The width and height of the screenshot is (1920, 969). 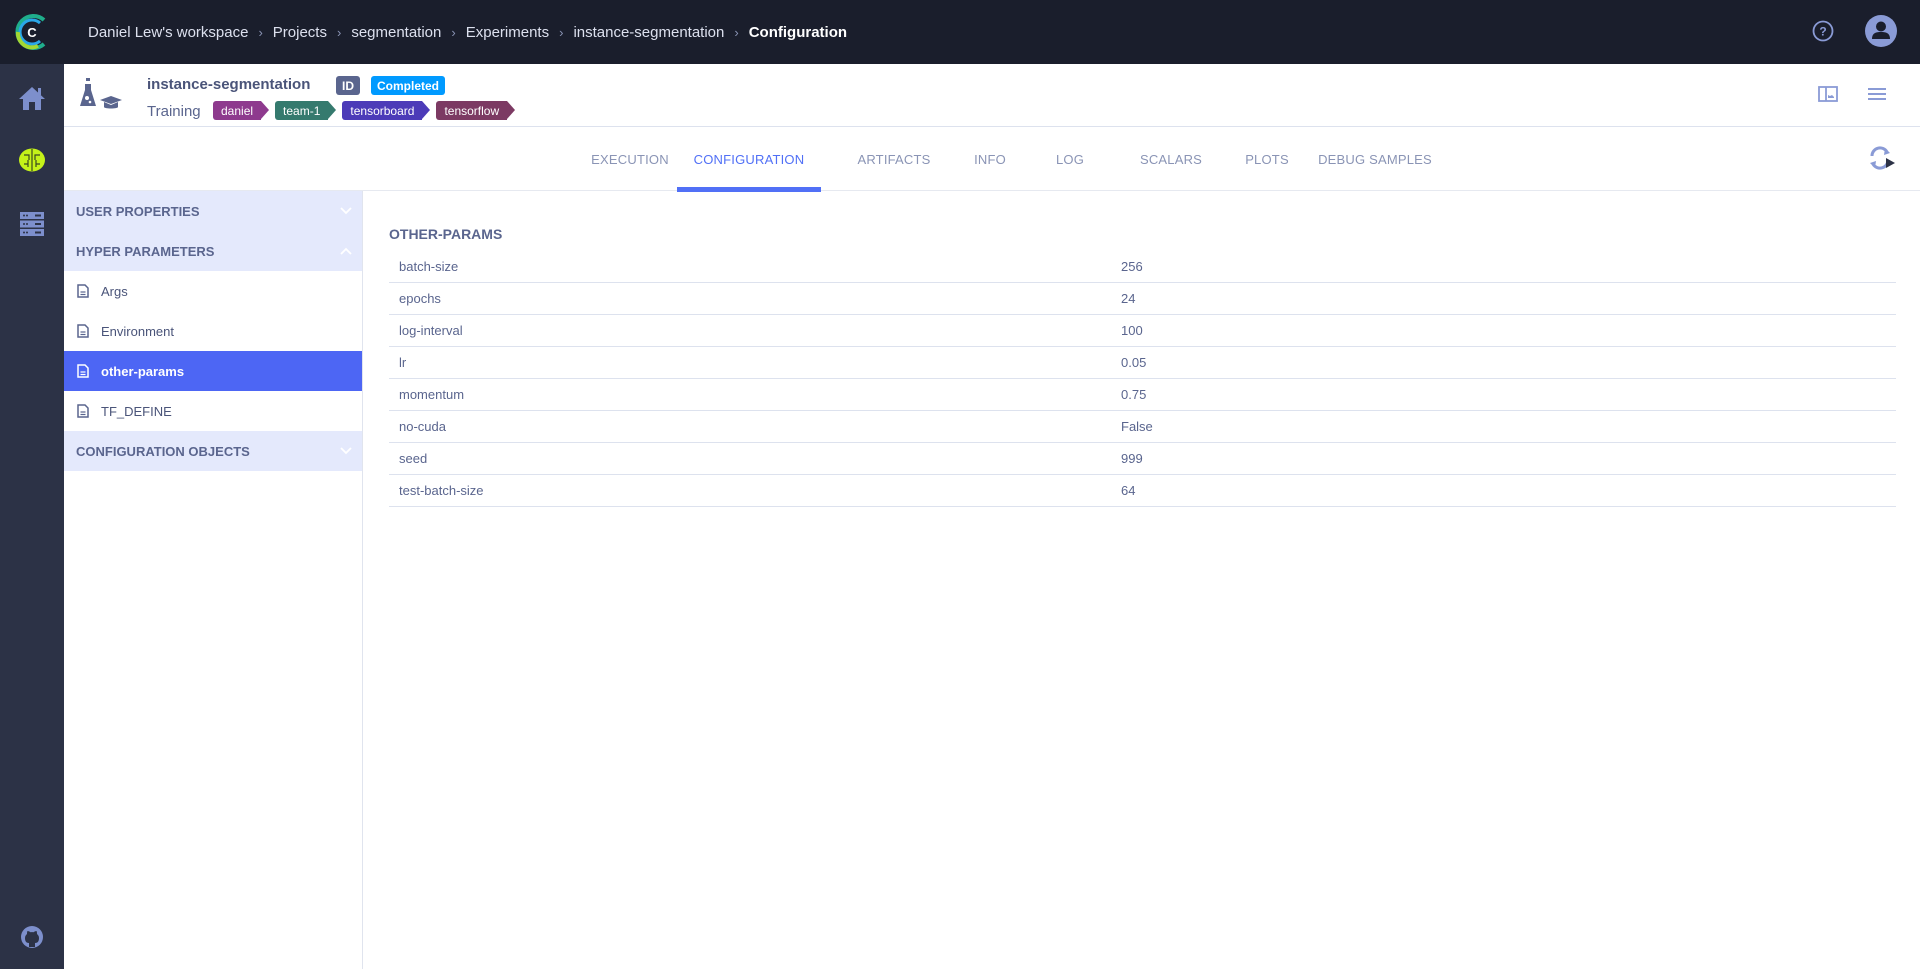 What do you see at coordinates (507, 32) in the screenshot?
I see `breadcrumb-experiments: Experiments` at bounding box center [507, 32].